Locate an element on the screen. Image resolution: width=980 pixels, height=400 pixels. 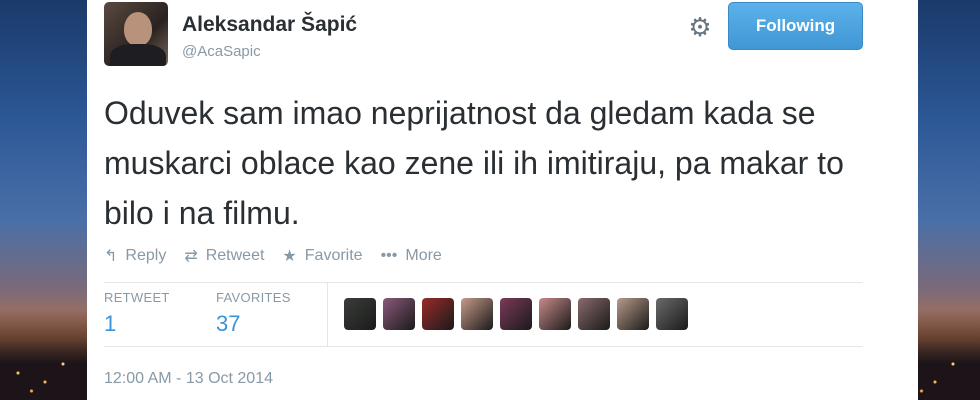
retweet-icon: ⇄ is located at coordinates (191, 256).